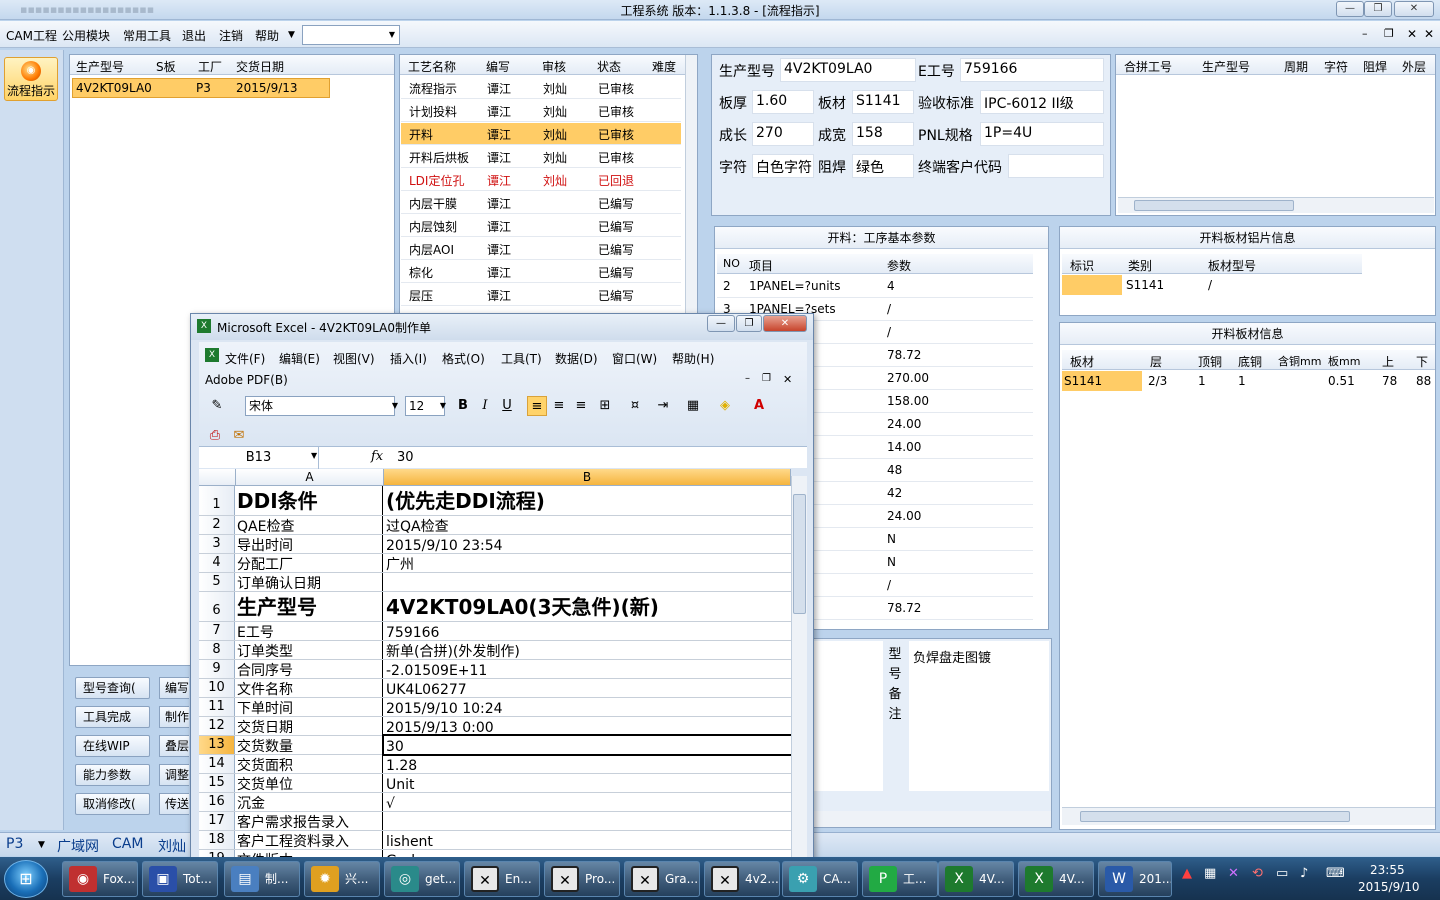 The image size is (1440, 900). I want to click on combo-col-model: 生产型号, so click(1226, 66).